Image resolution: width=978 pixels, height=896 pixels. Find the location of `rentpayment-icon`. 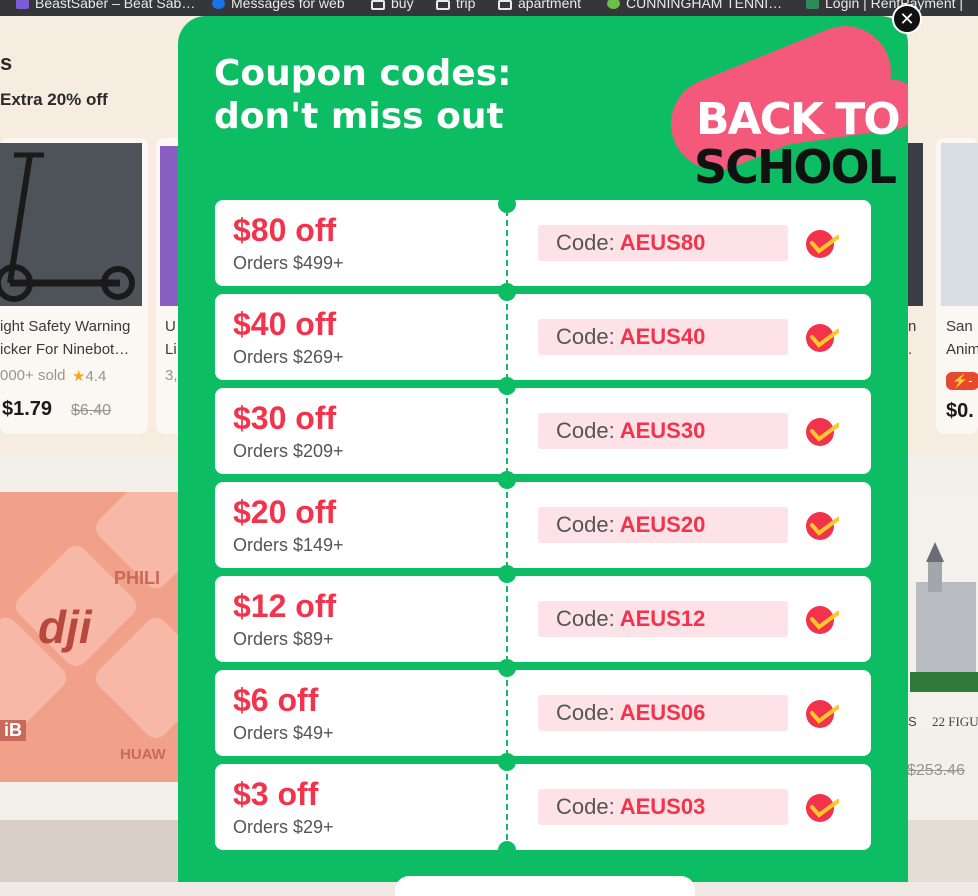

rentpayment-icon is located at coordinates (812, 4).